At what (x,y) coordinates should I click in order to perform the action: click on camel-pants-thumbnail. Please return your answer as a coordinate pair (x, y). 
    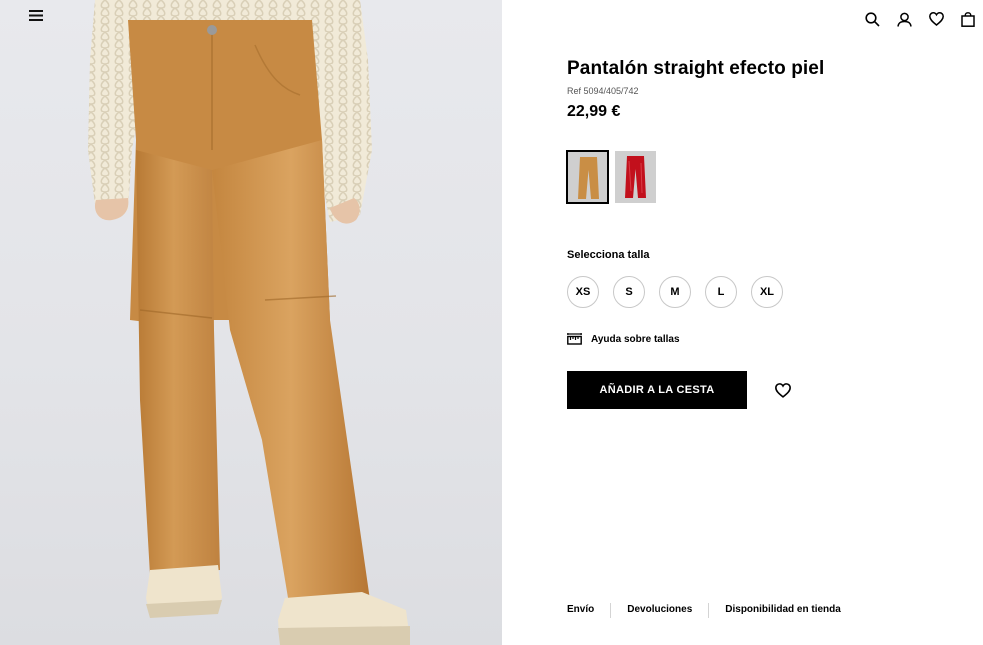
    Looking at the image, I should click on (587, 177).